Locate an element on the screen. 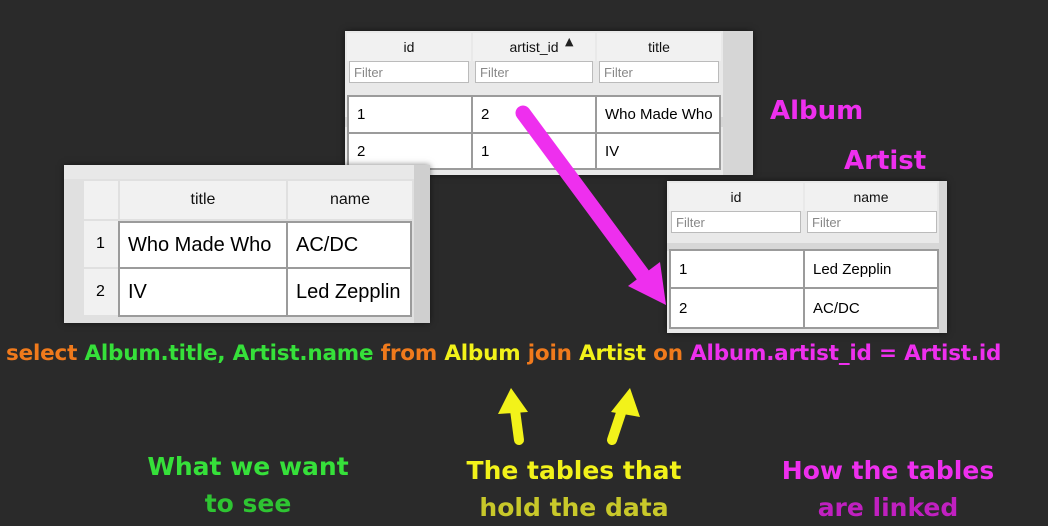 The height and width of the screenshot is (526, 1048). result-corner-cell is located at coordinates (101, 200).